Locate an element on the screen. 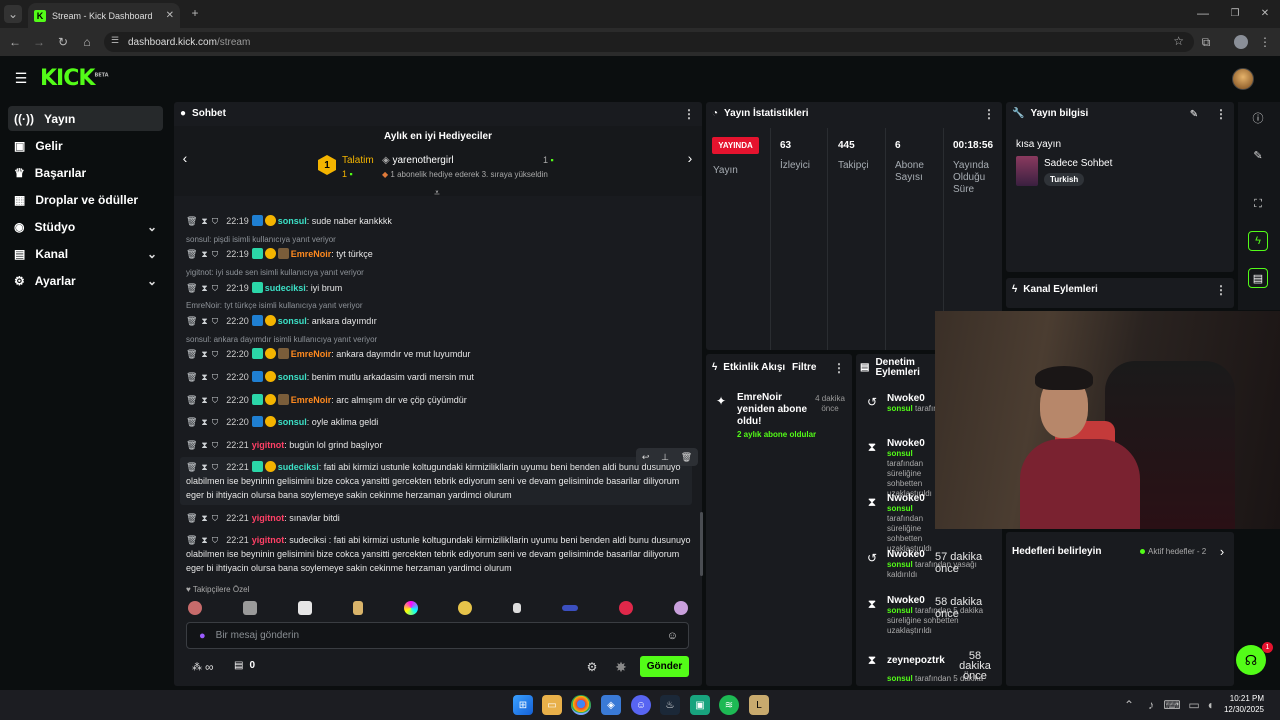 The height and width of the screenshot is (720, 1280). discord-icon: ☺ is located at coordinates (641, 705).